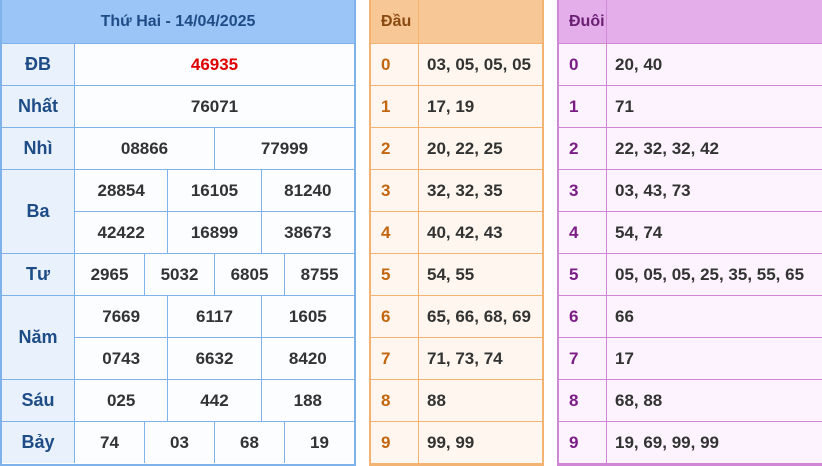  I want to click on prize-number: 28854, so click(122, 190).